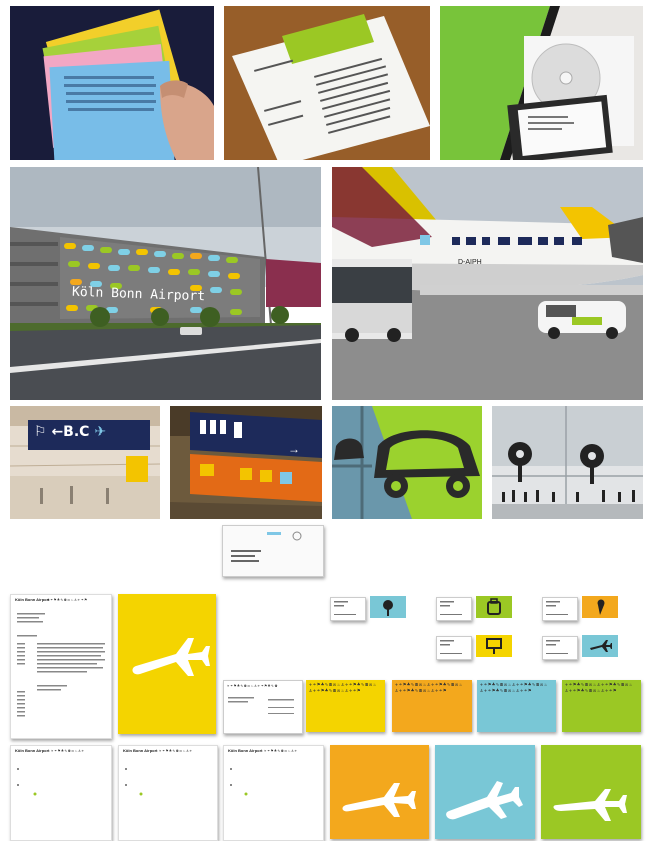 This screenshot has height=841, width=651. What do you see at coordinates (327, 83) in the screenshot?
I see `photo-letter-sheet` at bounding box center [327, 83].